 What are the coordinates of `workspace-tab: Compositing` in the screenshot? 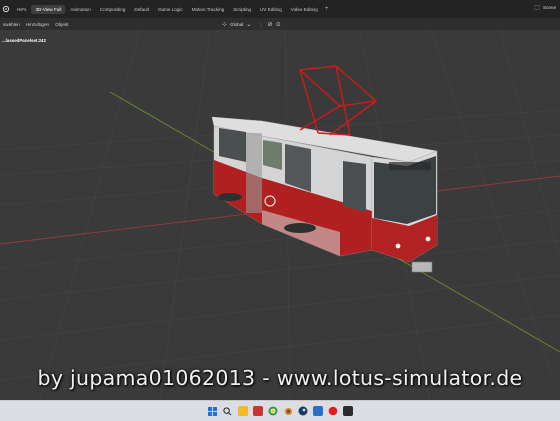 It's located at (113, 9).